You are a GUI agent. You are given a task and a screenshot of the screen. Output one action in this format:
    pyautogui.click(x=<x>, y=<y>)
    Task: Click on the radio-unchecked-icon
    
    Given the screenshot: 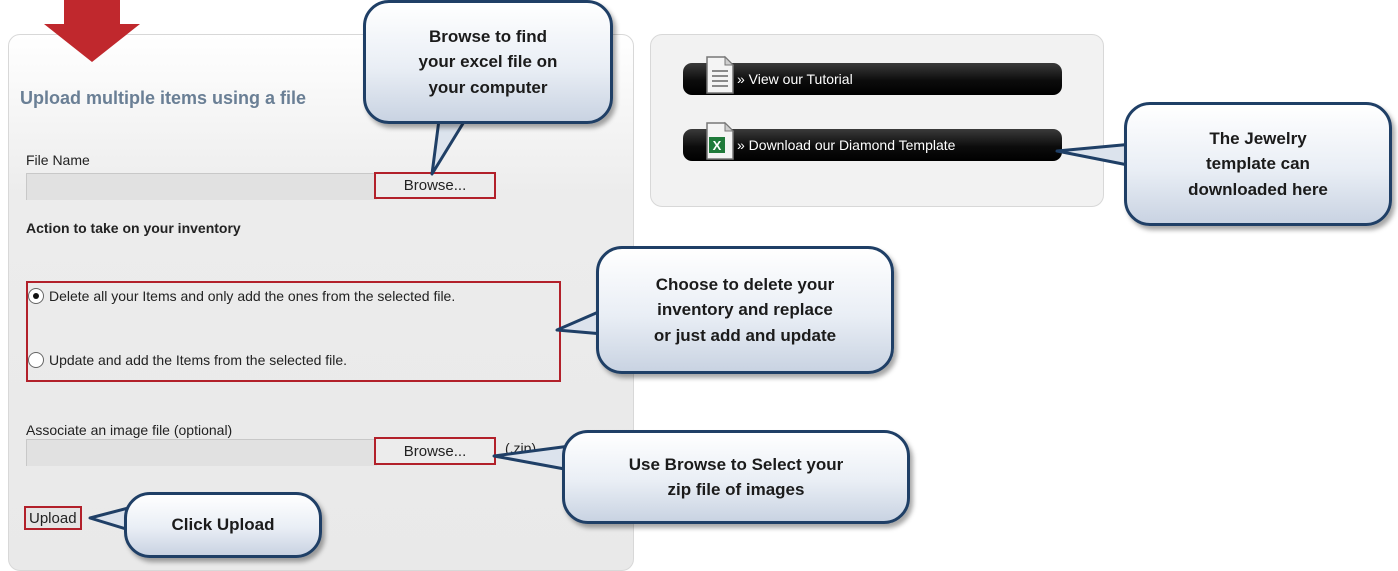 What is the action you would take?
    pyautogui.click(x=36, y=360)
    